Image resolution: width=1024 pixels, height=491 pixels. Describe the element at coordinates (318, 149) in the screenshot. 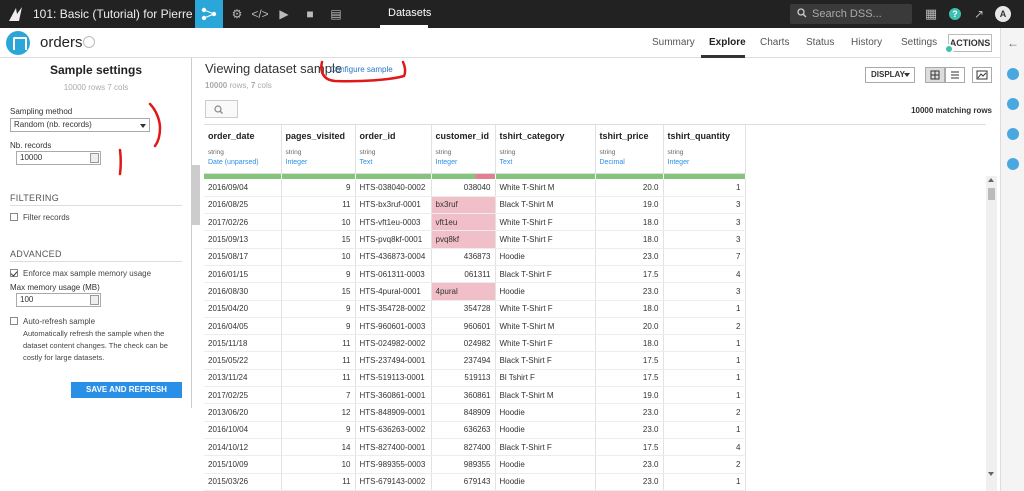

I see `column-header-pages_visited: pages_visited string Integer` at that location.